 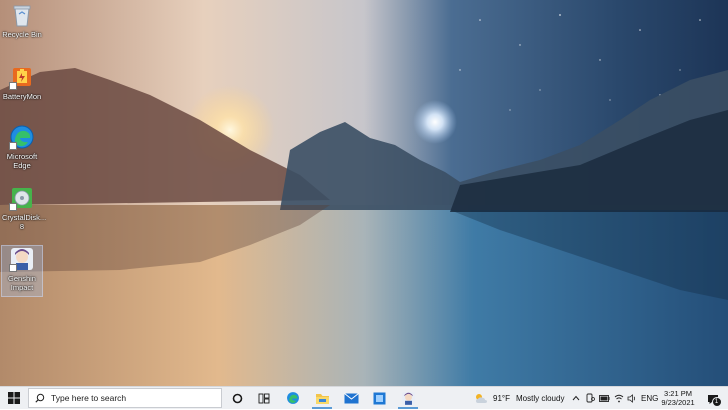 I want to click on cortana-icon, so click(x=237, y=398).